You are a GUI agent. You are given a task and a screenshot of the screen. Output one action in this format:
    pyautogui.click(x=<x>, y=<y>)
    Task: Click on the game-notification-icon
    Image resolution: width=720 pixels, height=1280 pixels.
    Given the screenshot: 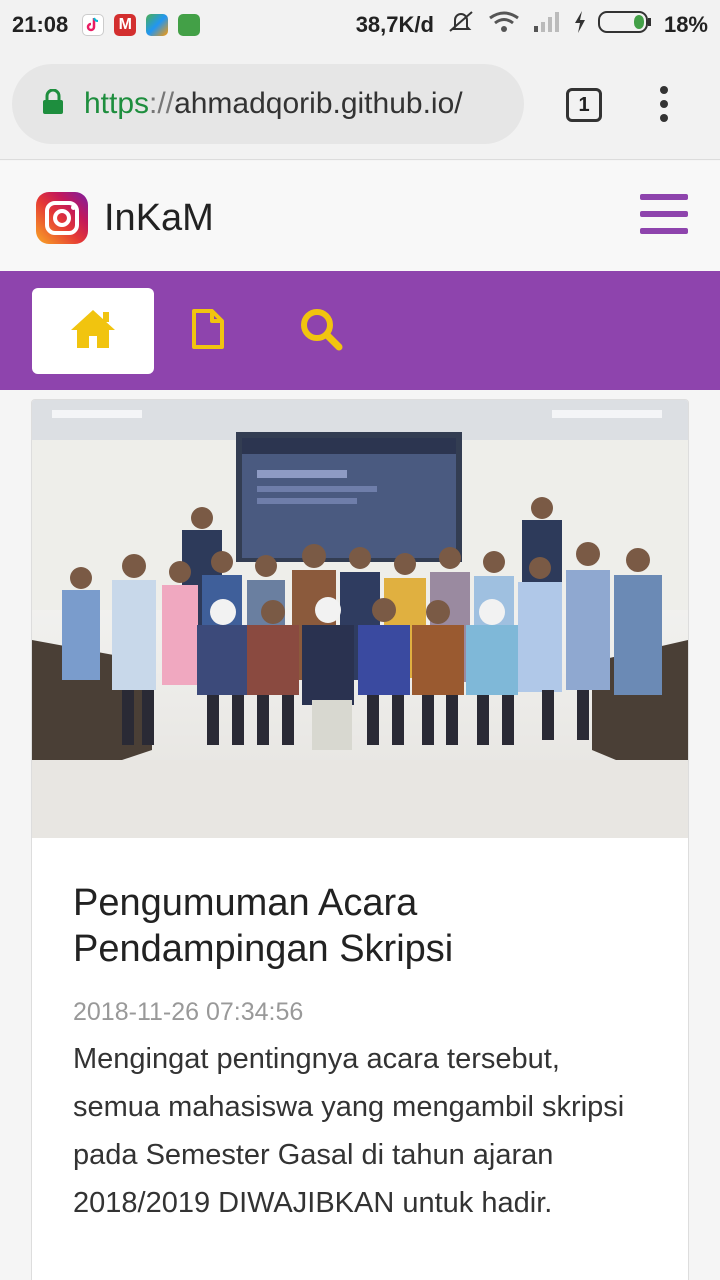 What is the action you would take?
    pyautogui.click(x=189, y=25)
    